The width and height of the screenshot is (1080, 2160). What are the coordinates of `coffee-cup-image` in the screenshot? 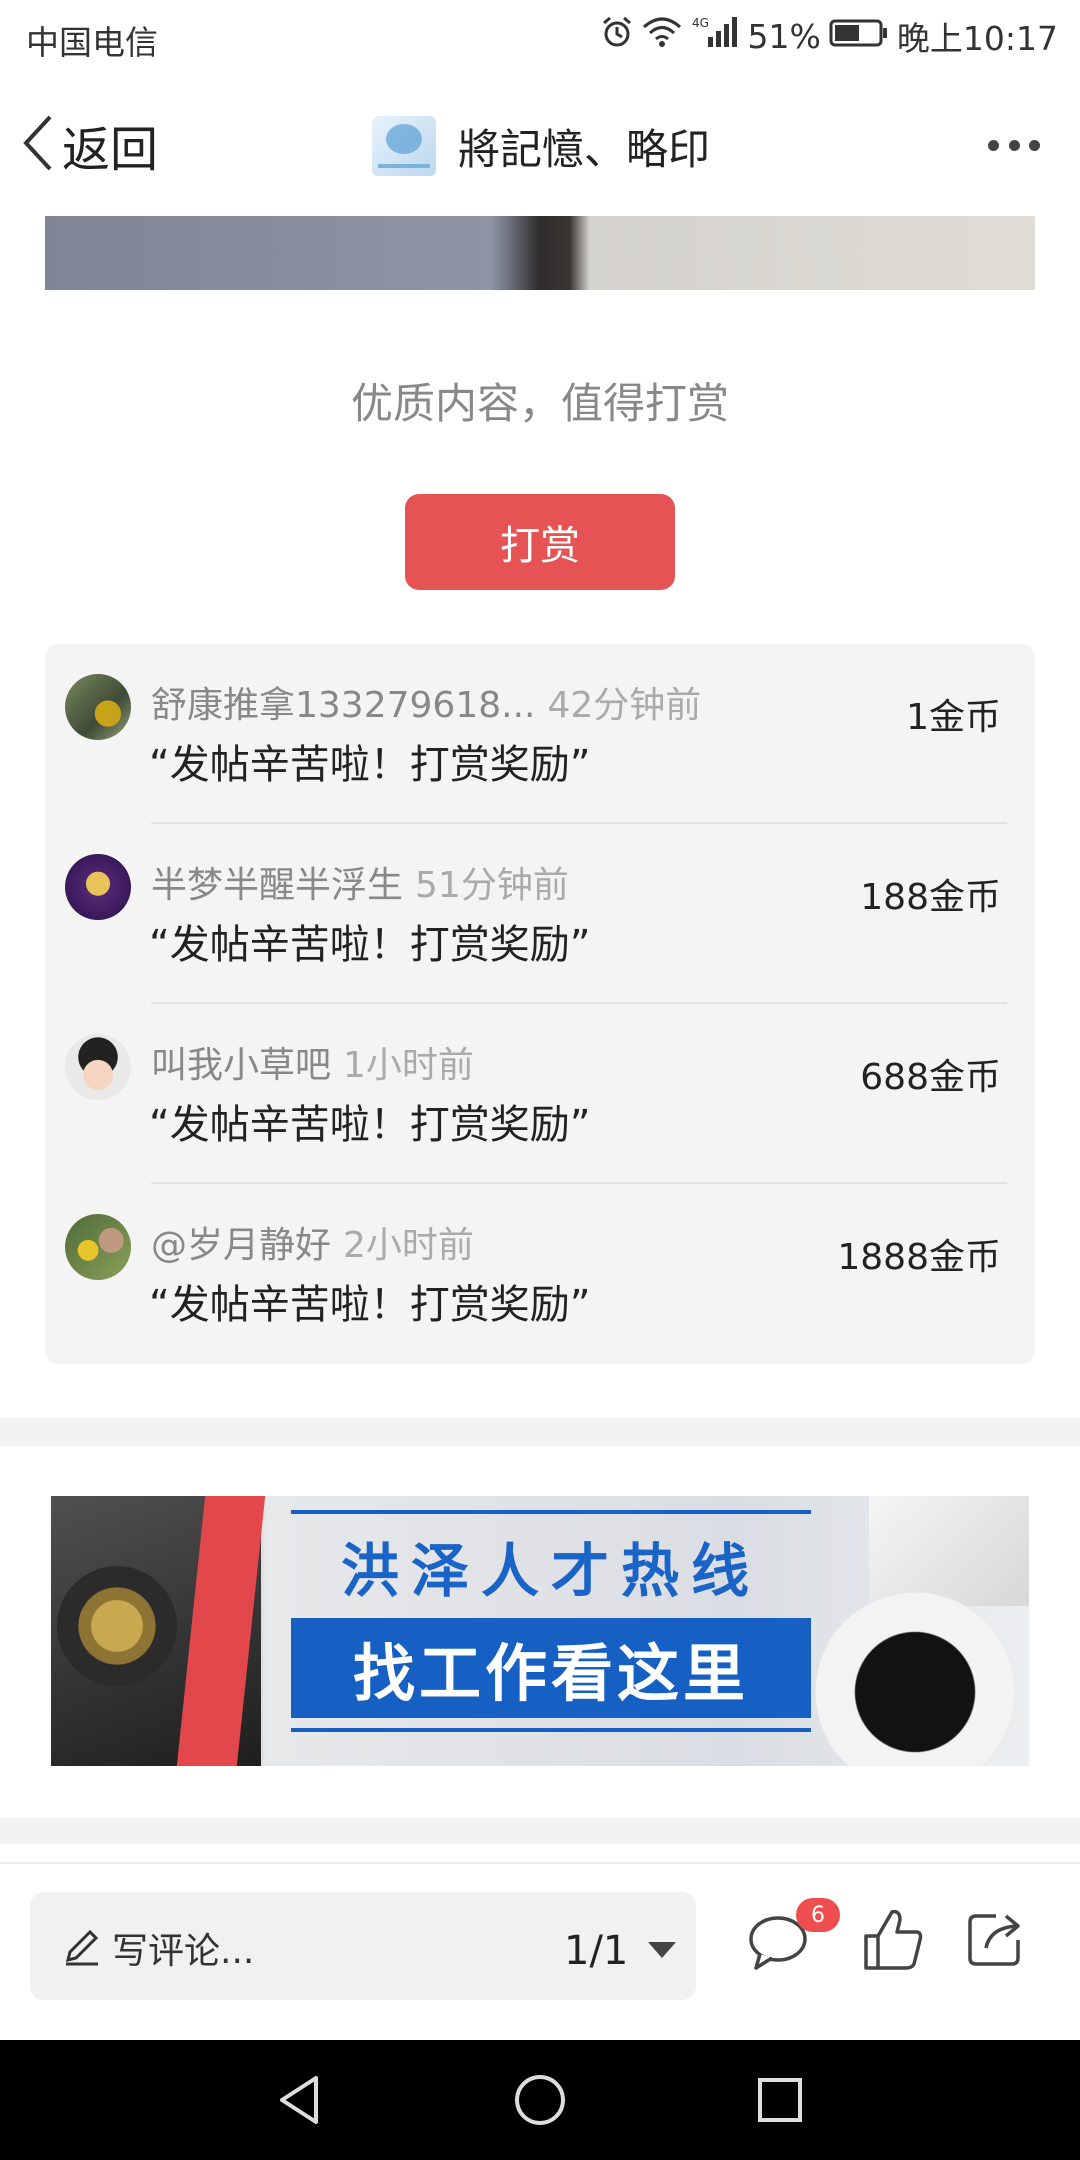 It's located at (915, 1679).